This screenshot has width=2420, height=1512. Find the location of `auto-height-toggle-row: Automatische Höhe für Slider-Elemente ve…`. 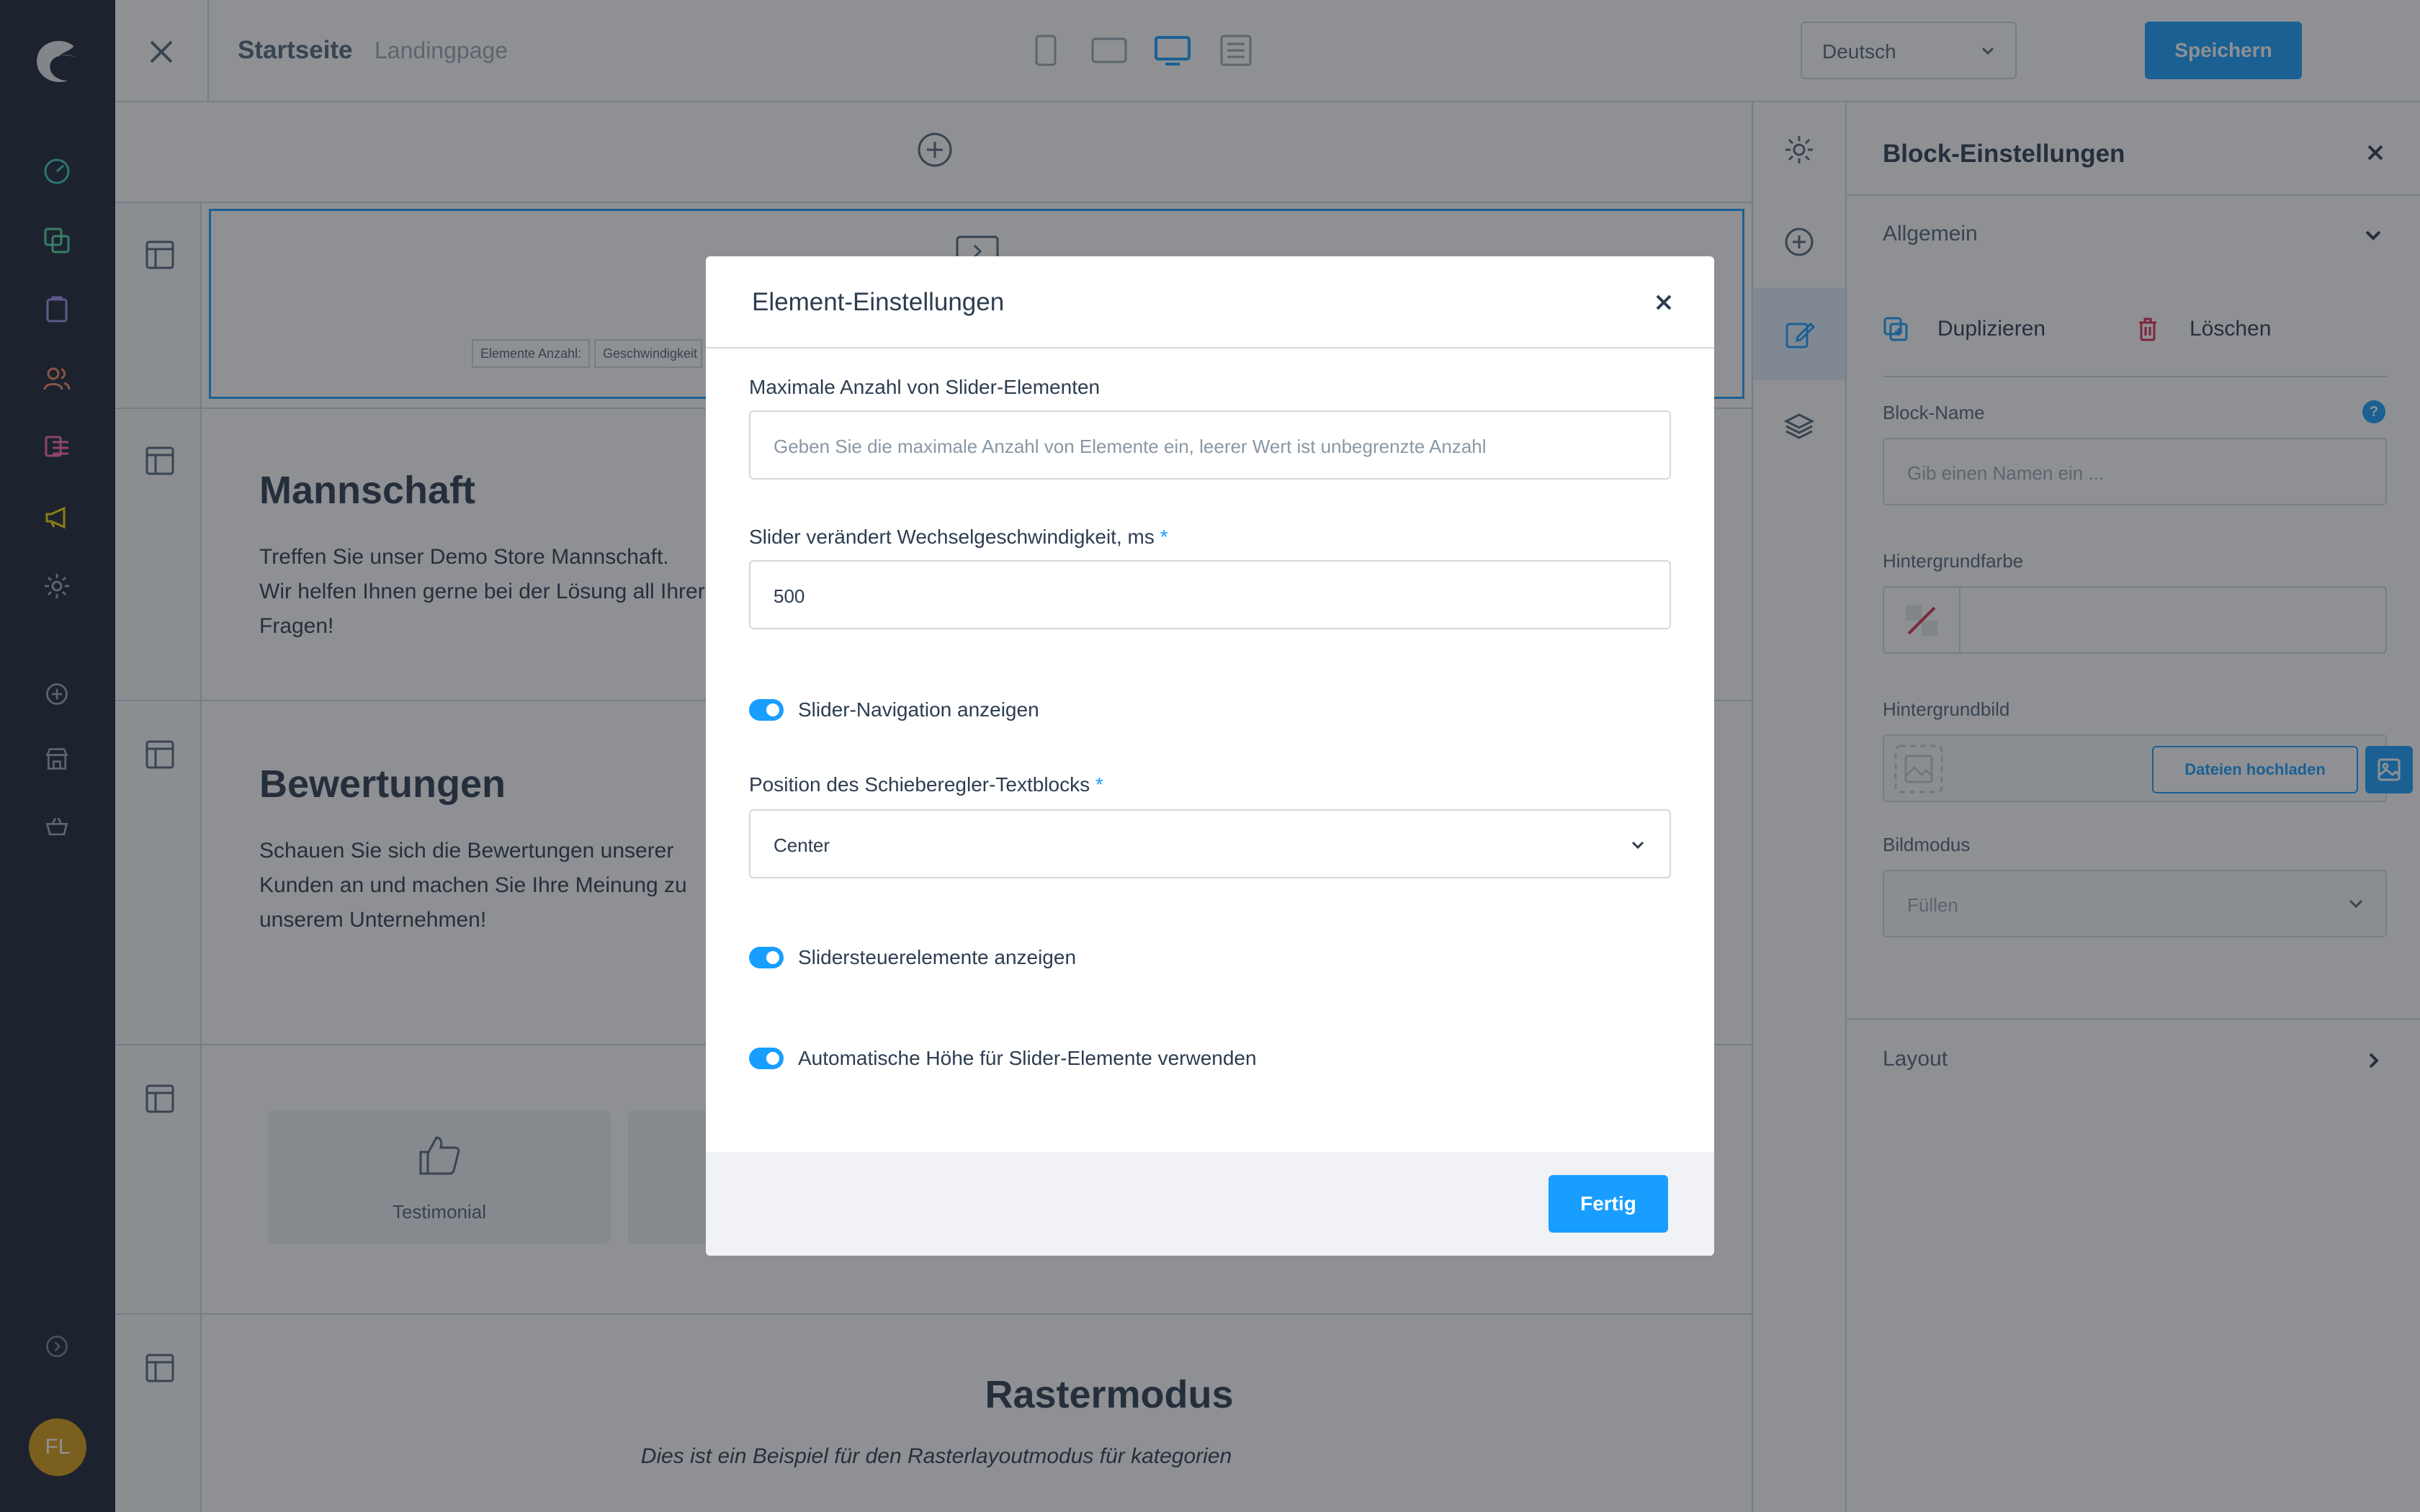

auto-height-toggle-row: Automatische Höhe für Slider-Elemente ve… is located at coordinates (1003, 1058).